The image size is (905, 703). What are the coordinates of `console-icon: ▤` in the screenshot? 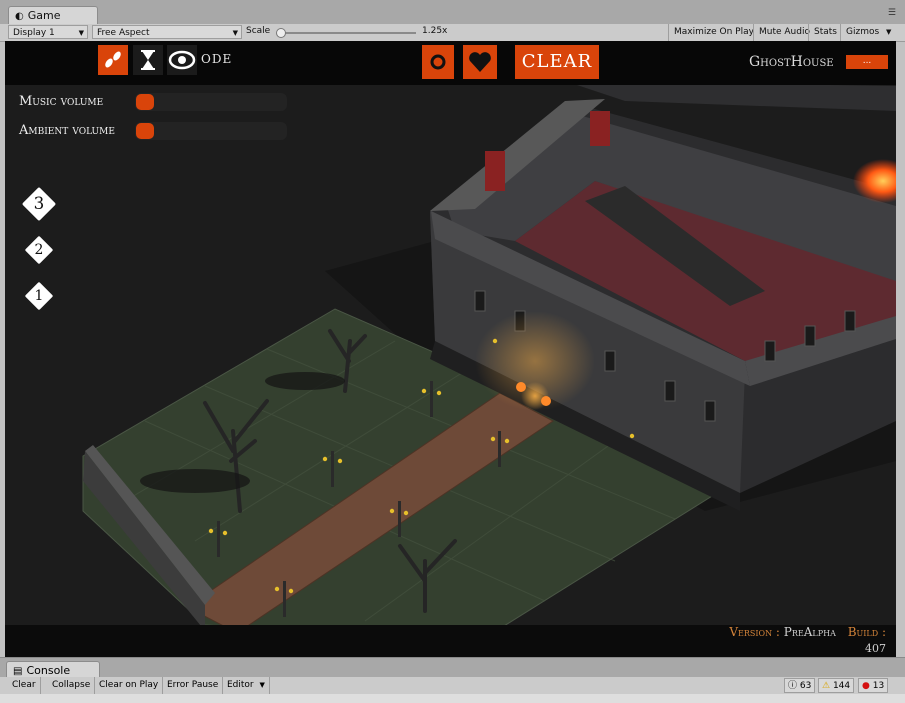 It's located at (18, 671).